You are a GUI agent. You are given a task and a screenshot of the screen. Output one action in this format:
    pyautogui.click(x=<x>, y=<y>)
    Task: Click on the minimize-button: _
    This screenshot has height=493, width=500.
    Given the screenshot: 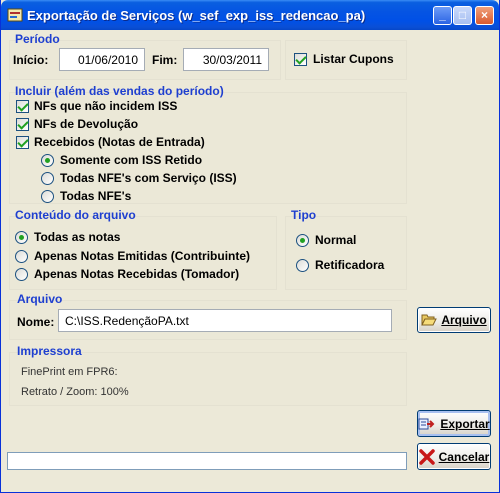 What is the action you would take?
    pyautogui.click(x=442, y=15)
    